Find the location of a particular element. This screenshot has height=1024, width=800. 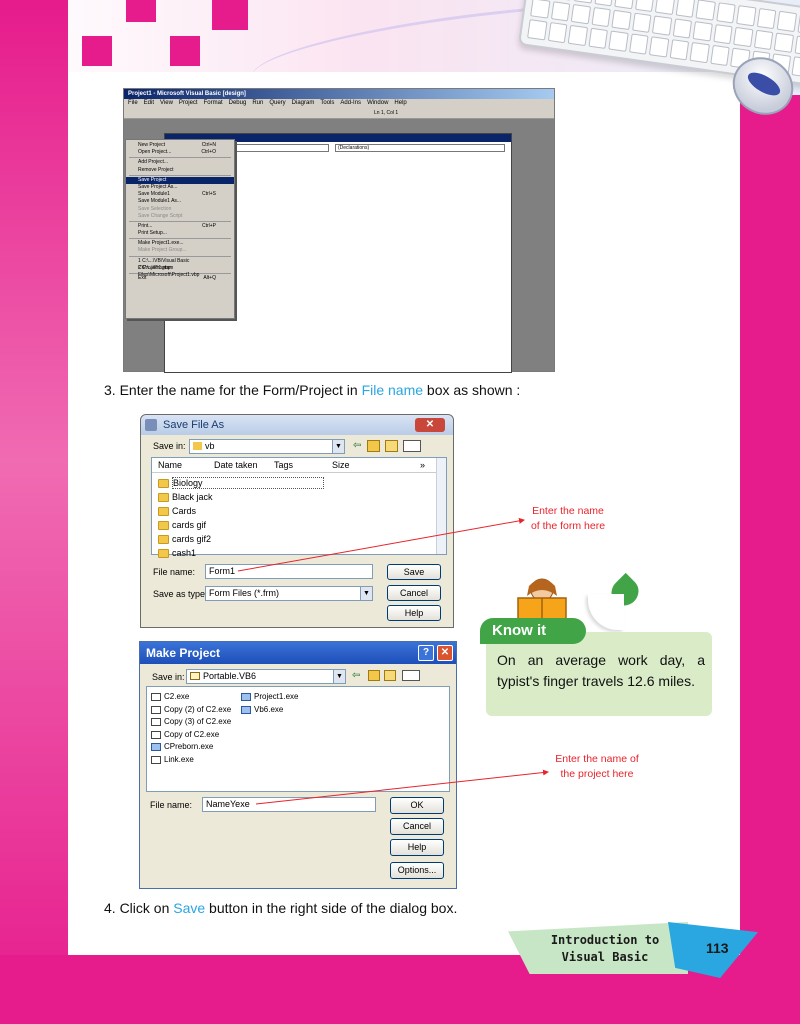

ide-menu-diagram: Diagram is located at coordinates (303, 103).